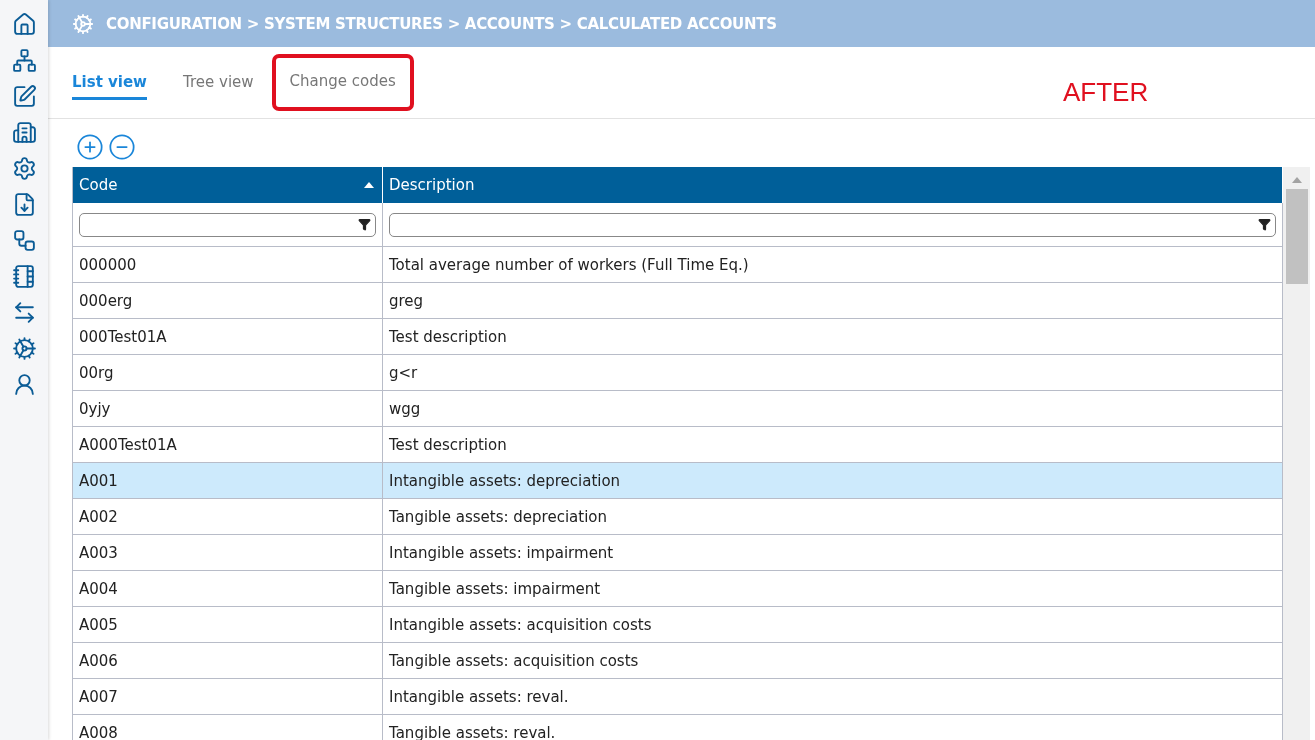  I want to click on table-cell: 00rg, so click(228, 373).